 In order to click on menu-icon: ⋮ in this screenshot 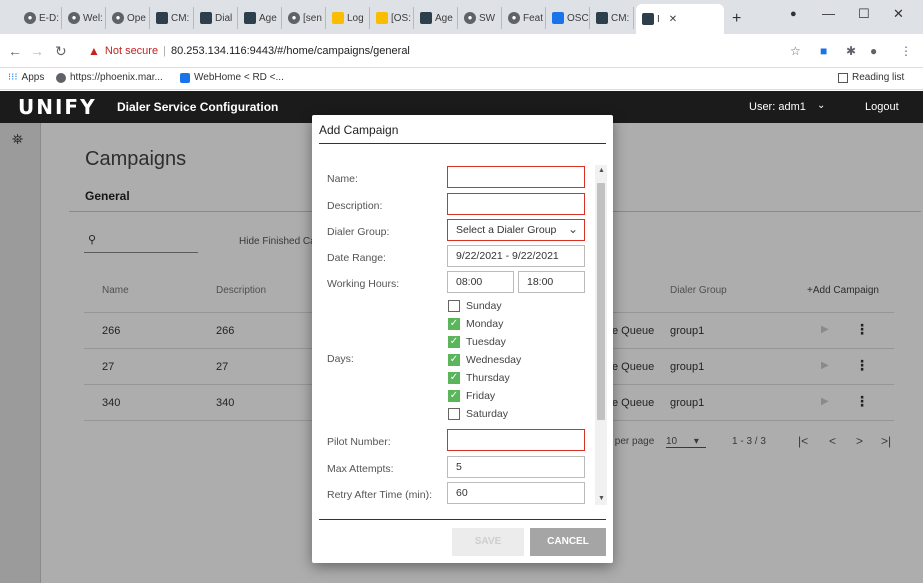, I will do `click(906, 51)`.